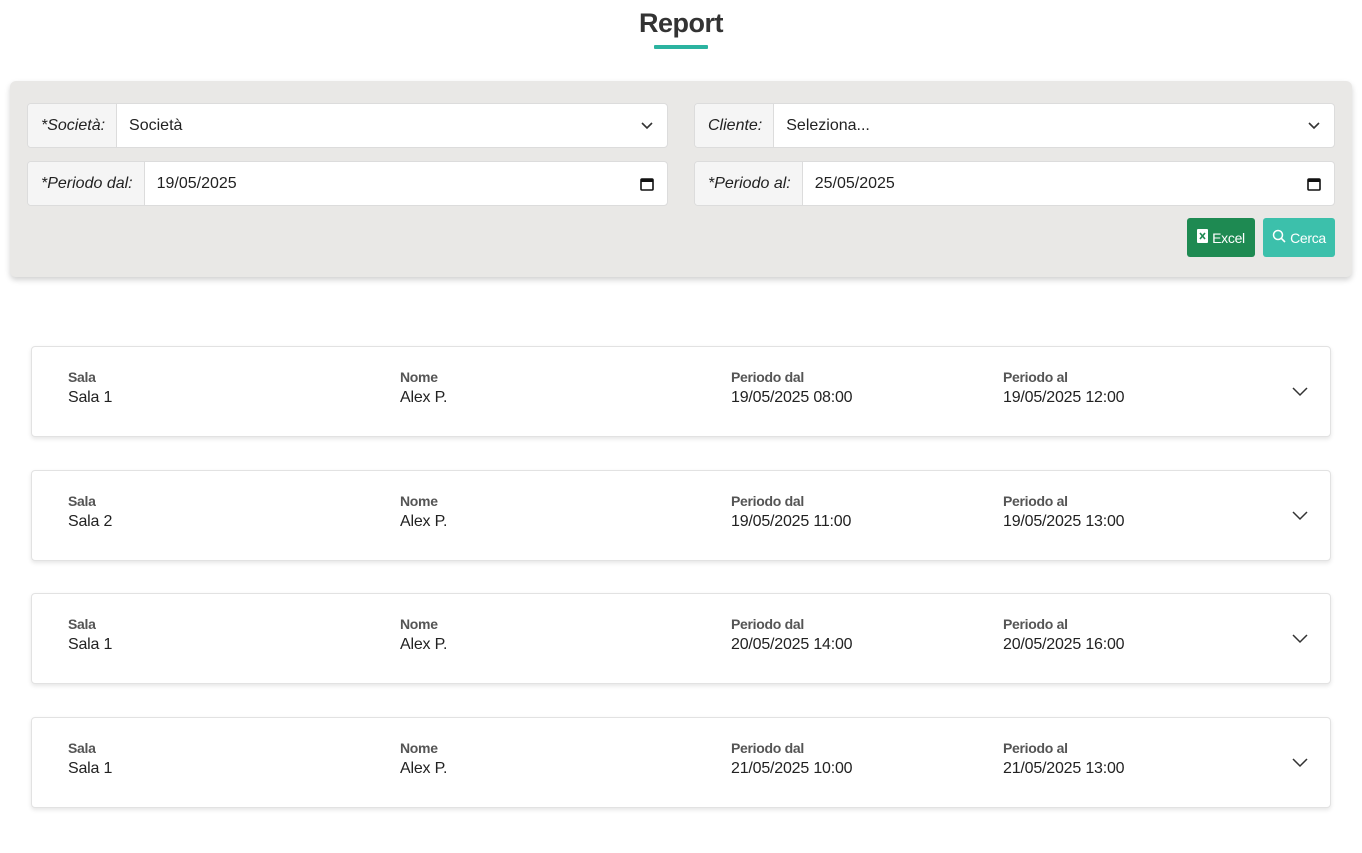 This screenshot has height=853, width=1362. What do you see at coordinates (792, 768) in the screenshot?
I see `periodo-dal-cell: 21/05/2025 10:00` at bounding box center [792, 768].